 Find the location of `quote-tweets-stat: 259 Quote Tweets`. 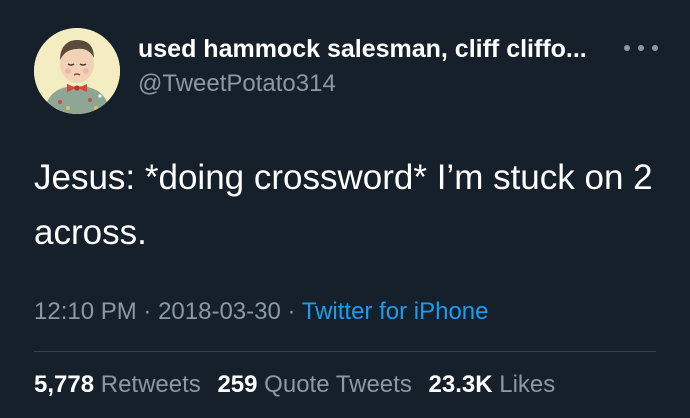

quote-tweets-stat: 259 Quote Tweets is located at coordinates (314, 384).